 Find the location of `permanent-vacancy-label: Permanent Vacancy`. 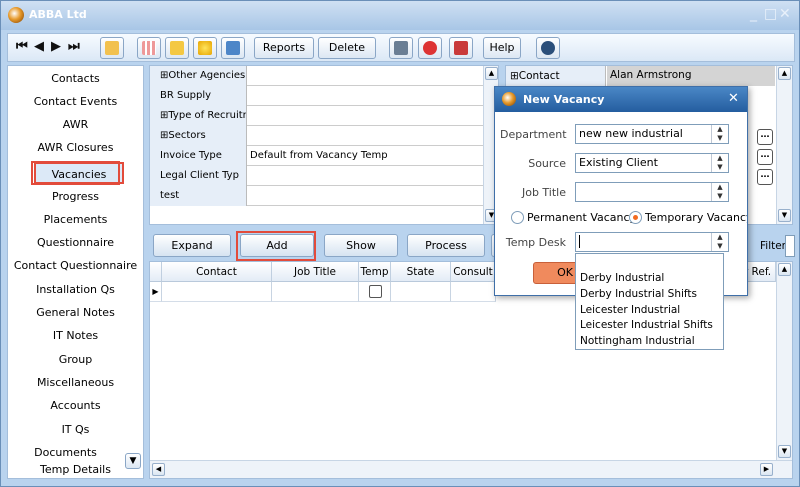

permanent-vacancy-label: Permanent Vacancy is located at coordinates (581, 217).